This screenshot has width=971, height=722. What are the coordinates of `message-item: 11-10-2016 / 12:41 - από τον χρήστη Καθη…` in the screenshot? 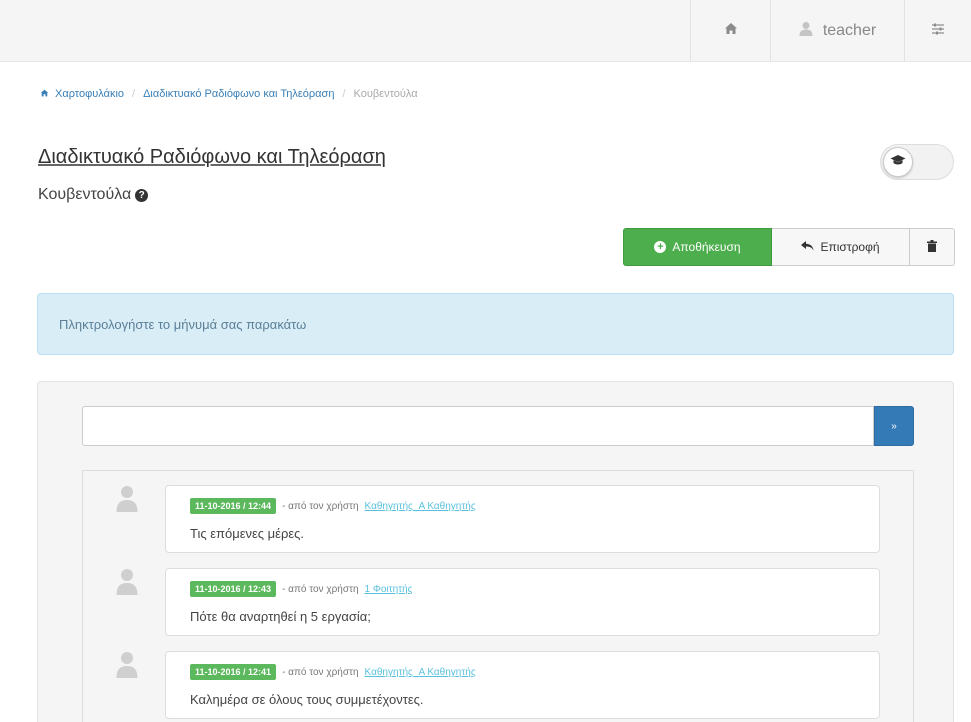 It's located at (498, 686).